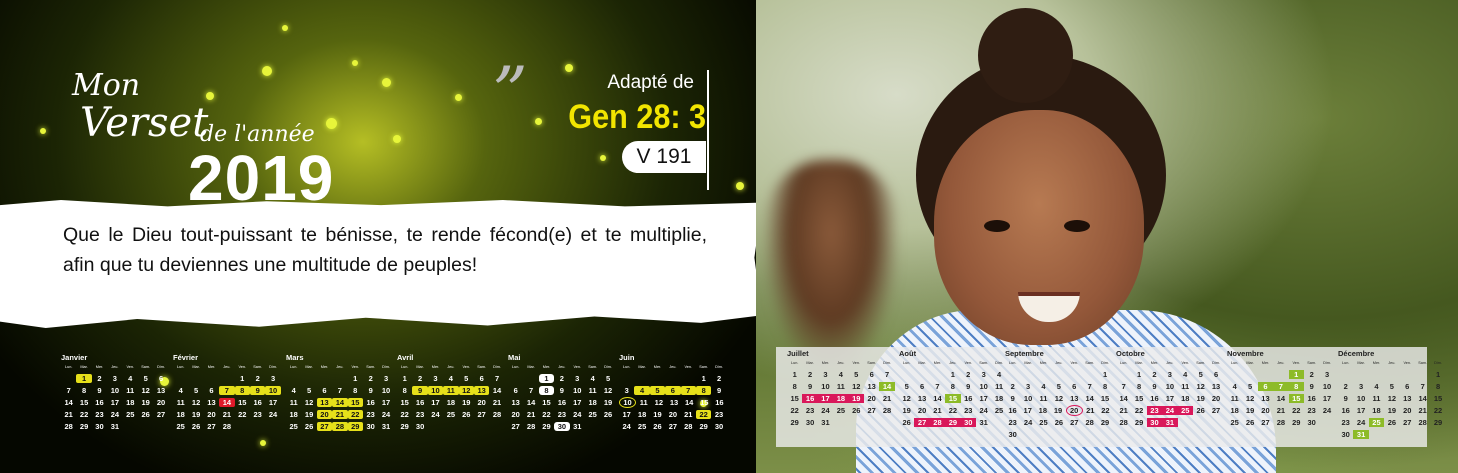 This screenshot has width=1458, height=473. What do you see at coordinates (968, 386) in the screenshot?
I see `calendar-day: 9` at bounding box center [968, 386].